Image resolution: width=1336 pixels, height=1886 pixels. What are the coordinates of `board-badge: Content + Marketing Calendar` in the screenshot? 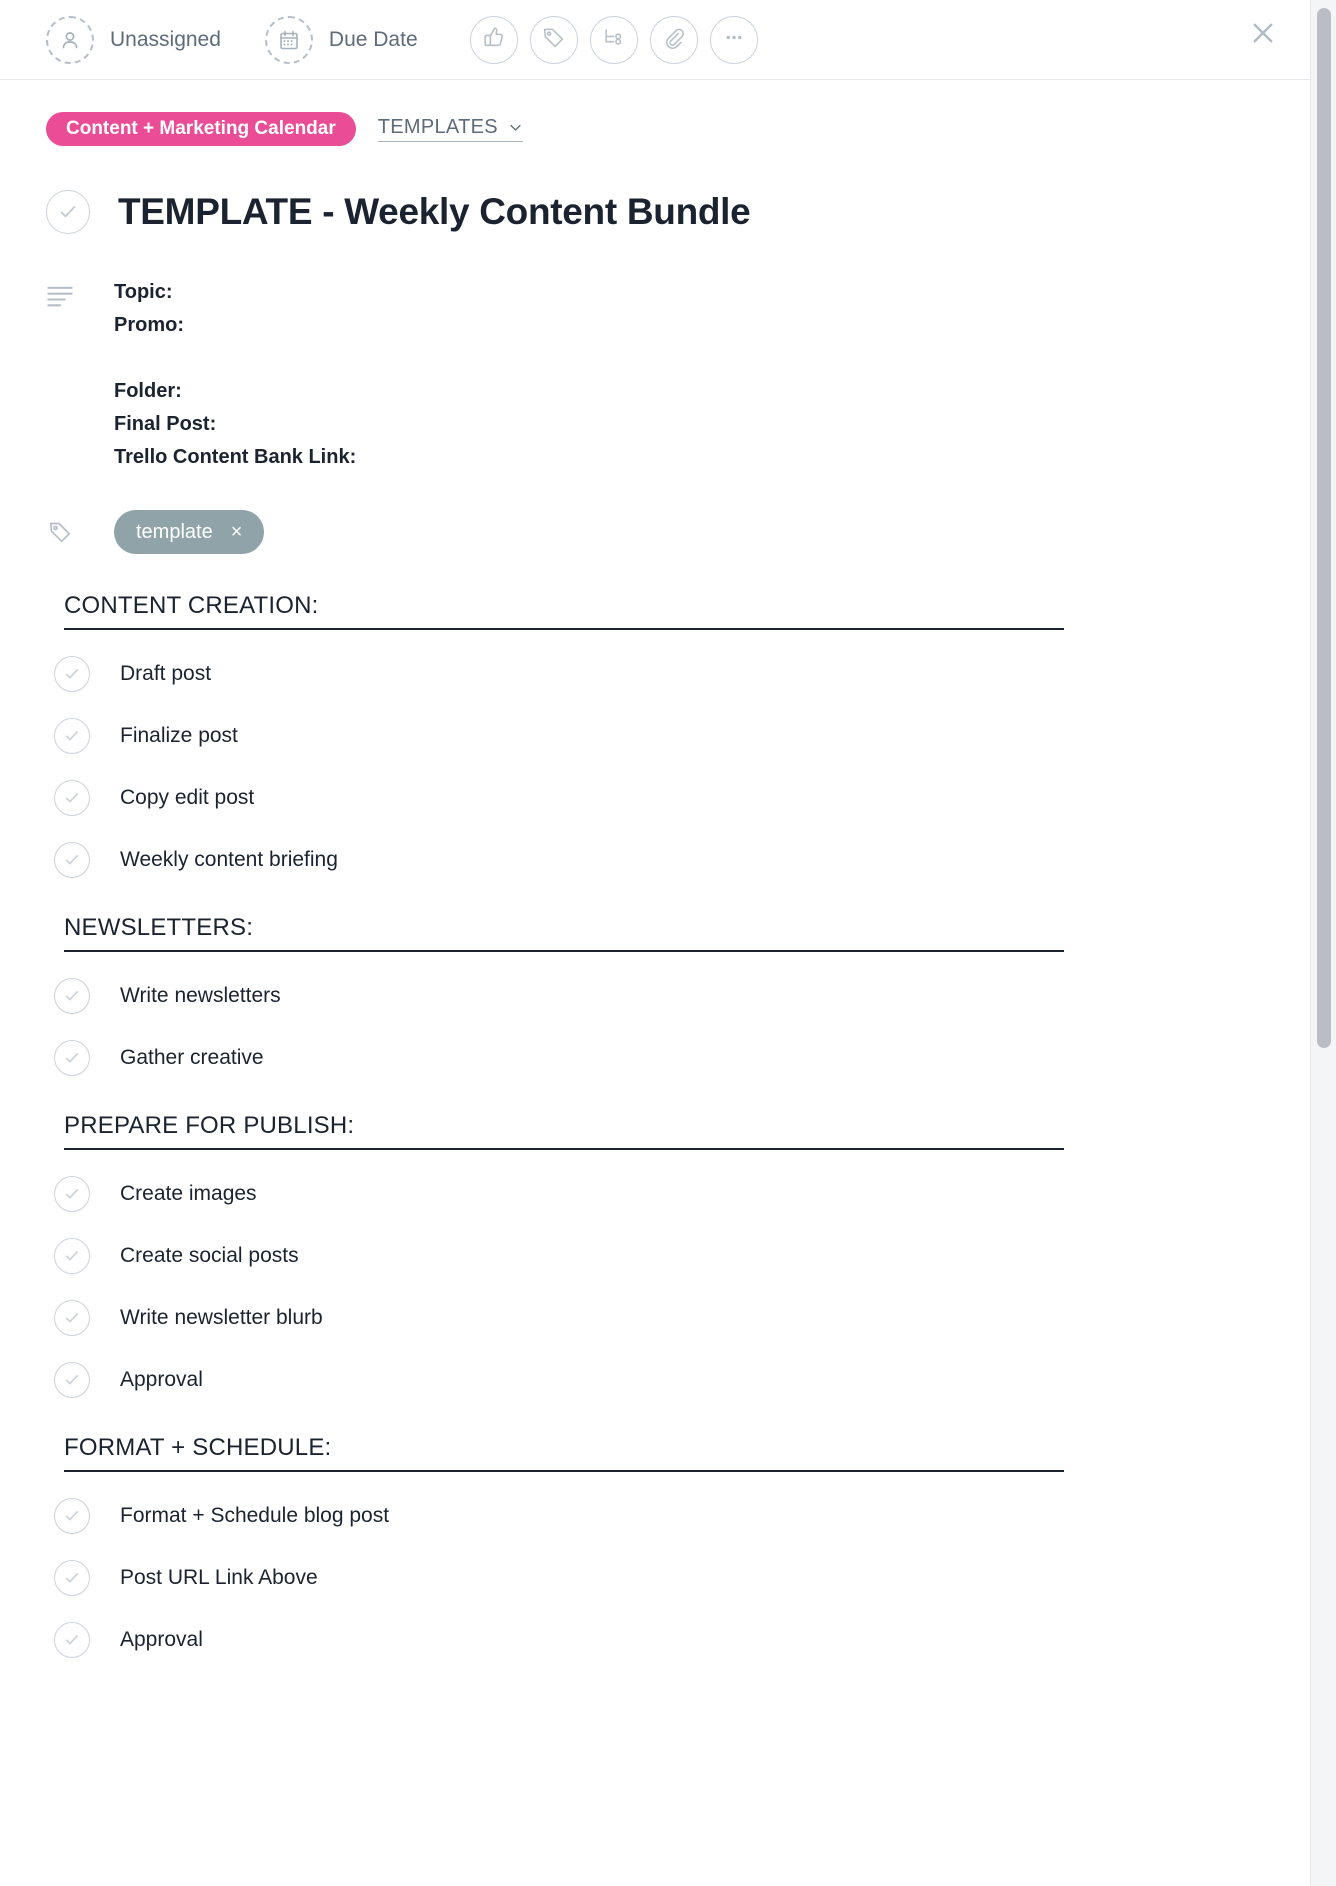 It's located at (201, 129).